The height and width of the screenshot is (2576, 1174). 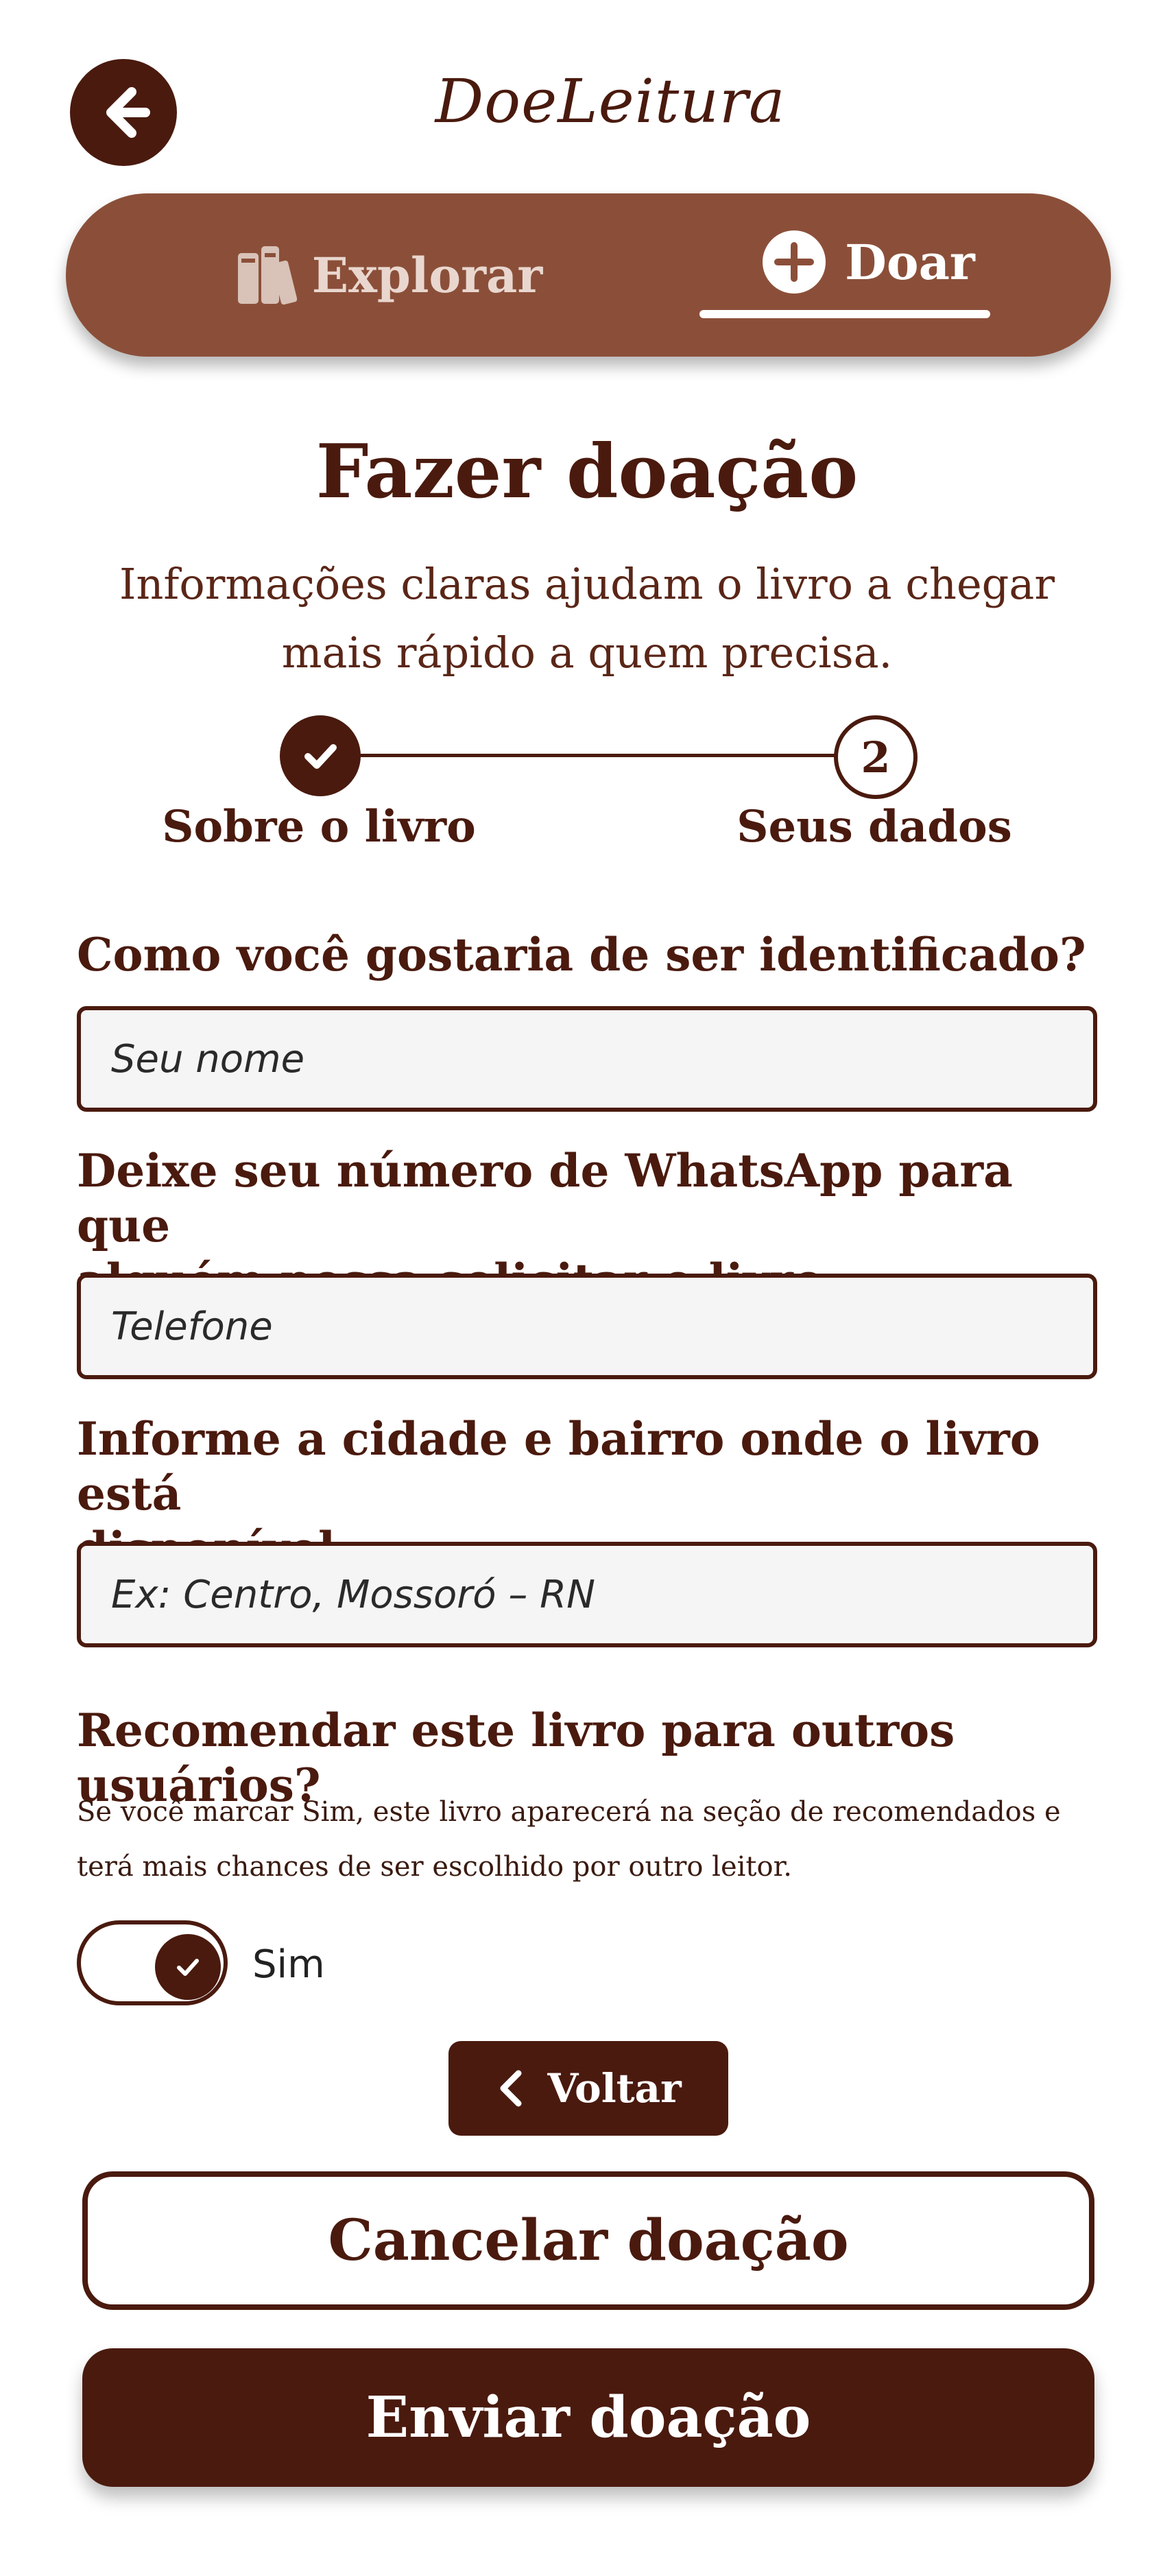 What do you see at coordinates (545, 1198) in the screenshot?
I see `phone-field-label-line-1: Deixe seu número de WhatsApp para que` at bounding box center [545, 1198].